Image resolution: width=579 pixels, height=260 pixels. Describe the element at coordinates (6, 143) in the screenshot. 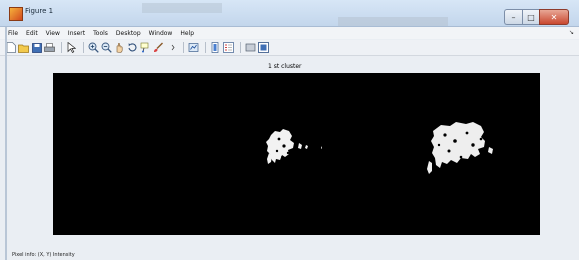

I see `window-left-edge` at that location.